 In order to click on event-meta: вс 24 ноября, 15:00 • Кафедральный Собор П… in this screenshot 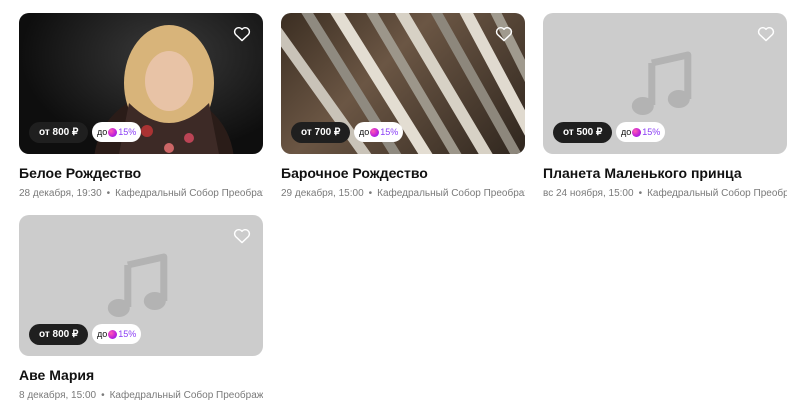, I will do `click(665, 193)`.